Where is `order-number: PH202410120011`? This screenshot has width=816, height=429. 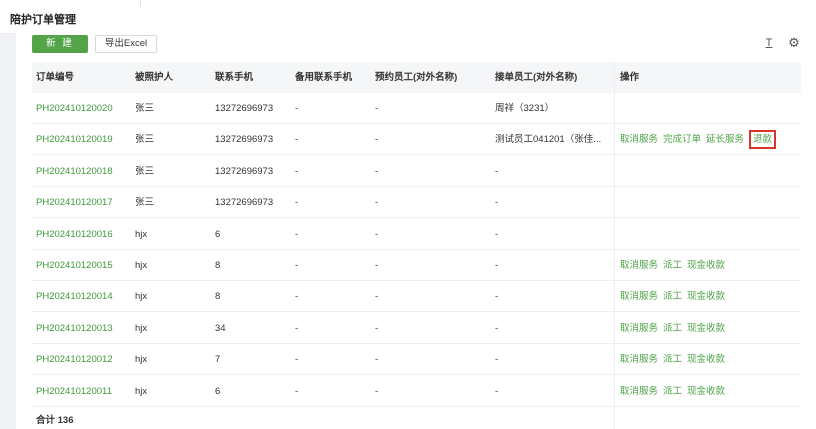 order-number: PH202410120011 is located at coordinates (85, 391).